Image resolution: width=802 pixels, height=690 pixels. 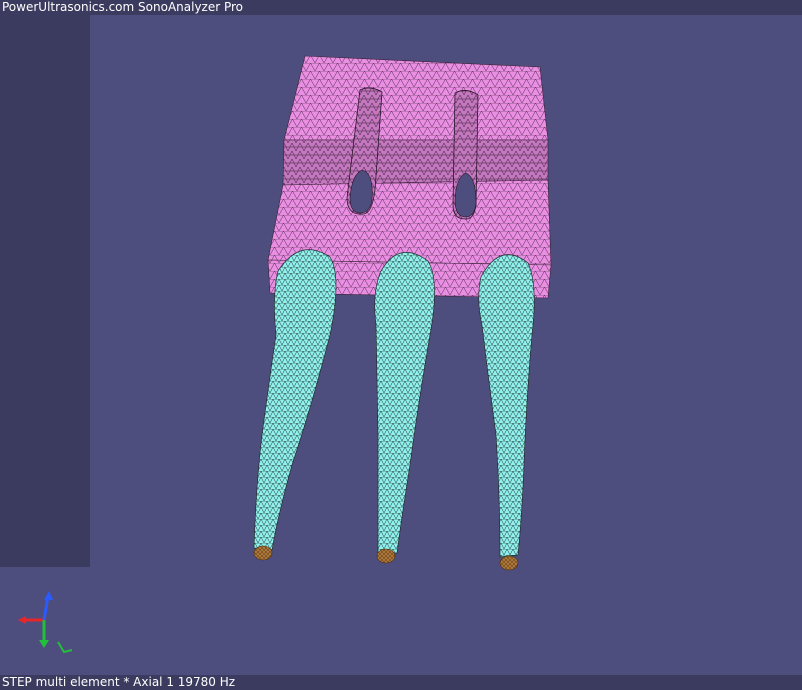 I want to click on prong-left, so click(x=295, y=400).